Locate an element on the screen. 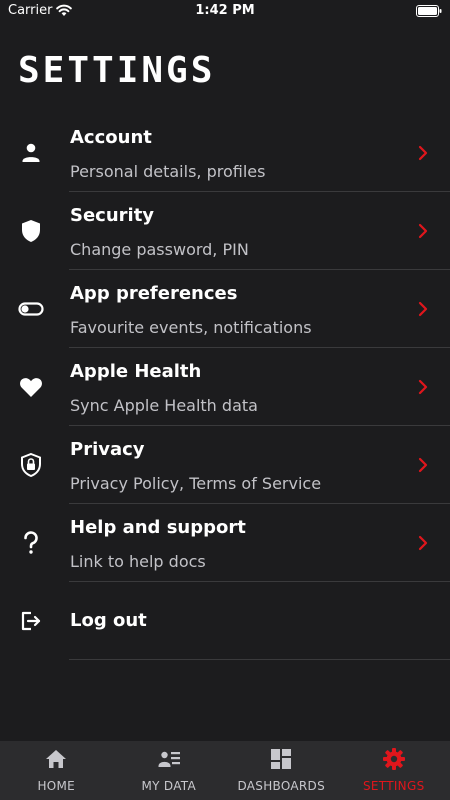  tab-home: HOME is located at coordinates (56, 770).